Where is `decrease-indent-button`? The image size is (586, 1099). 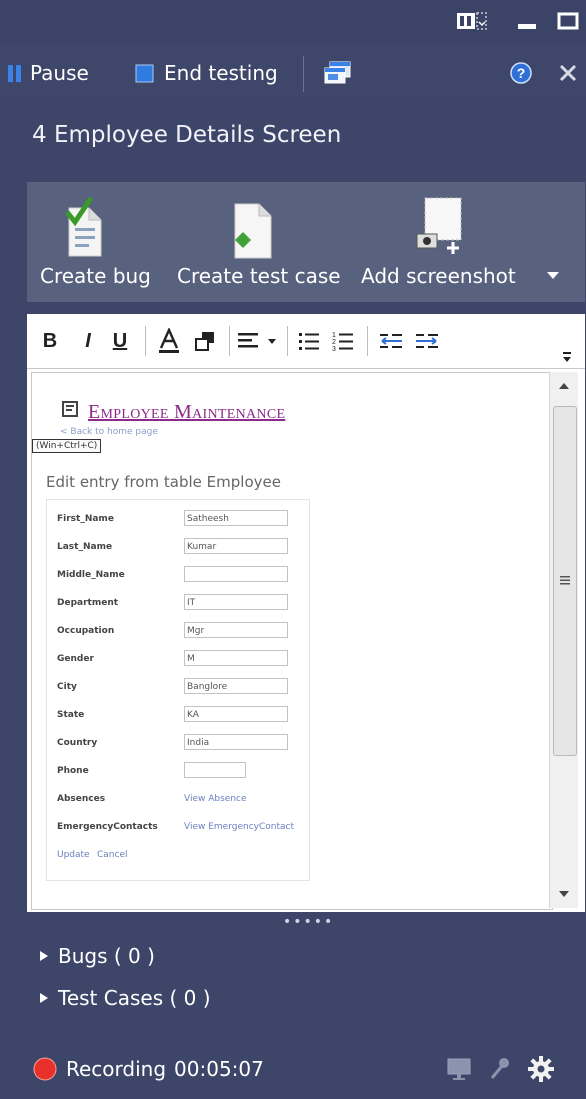 decrease-indent-button is located at coordinates (391, 341).